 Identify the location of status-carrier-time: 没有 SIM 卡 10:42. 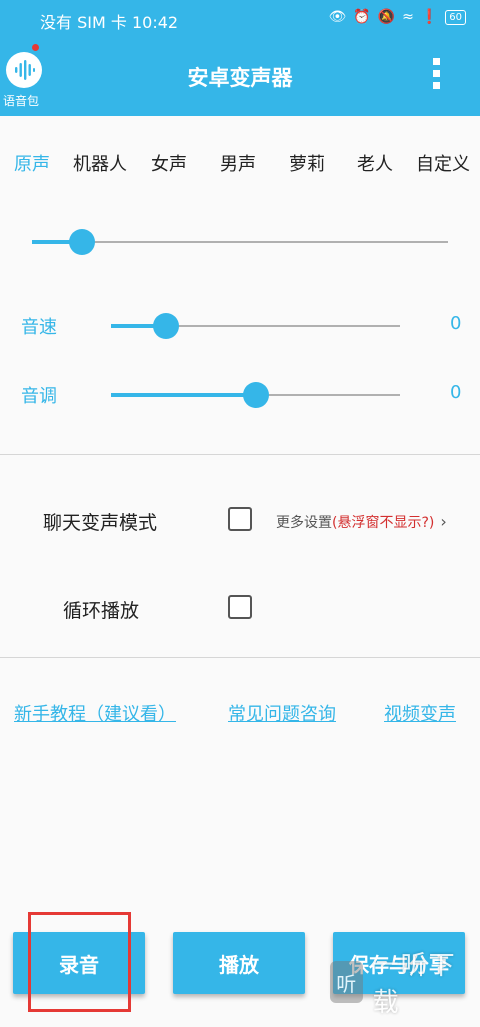
(109, 21).